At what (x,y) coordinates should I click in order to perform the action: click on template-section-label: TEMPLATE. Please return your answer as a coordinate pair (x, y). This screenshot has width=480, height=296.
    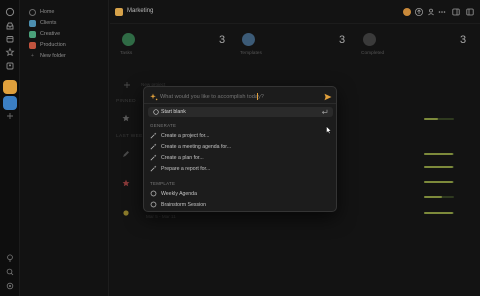
    Looking at the image, I should click on (163, 183).